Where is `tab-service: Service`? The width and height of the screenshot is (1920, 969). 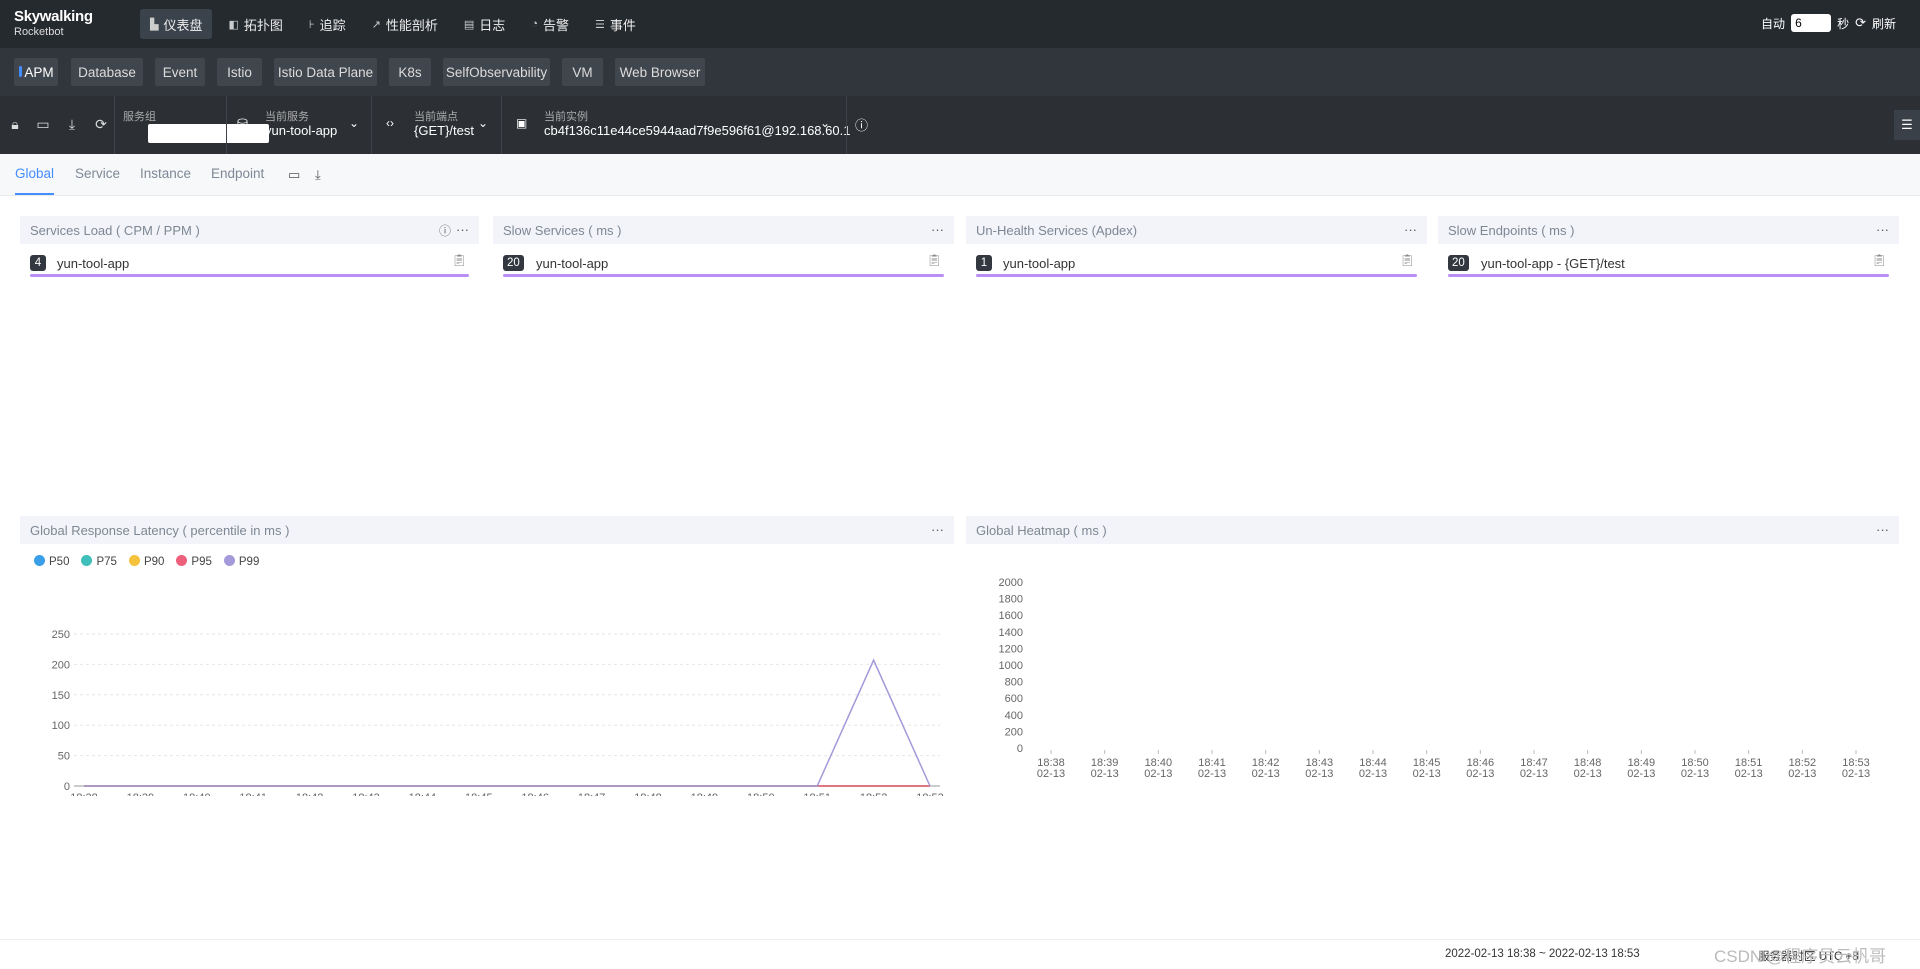
tab-service: Service is located at coordinates (97, 173).